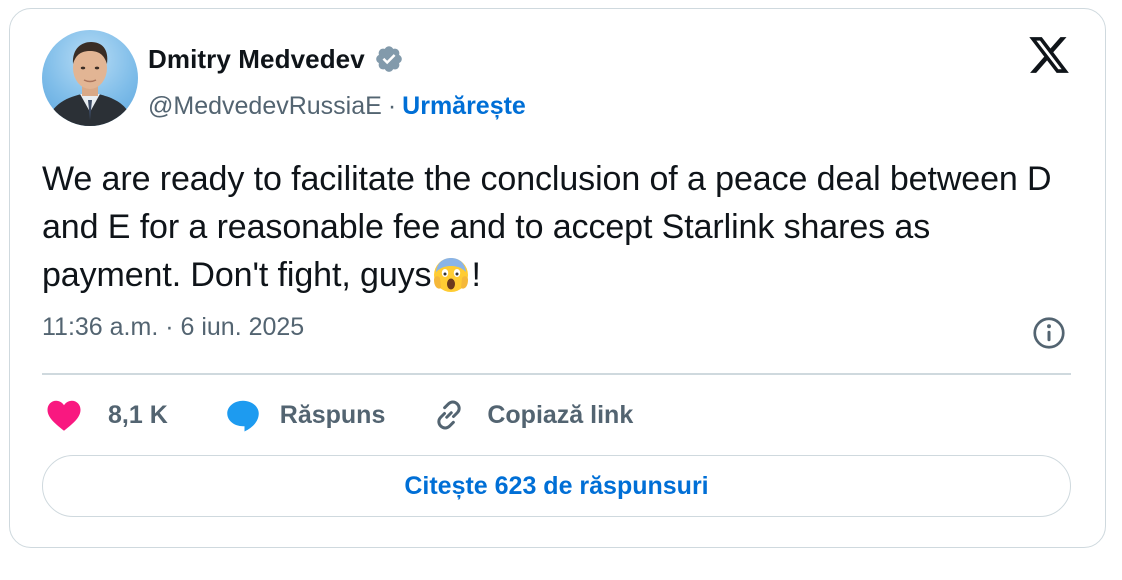 This screenshot has width=1122, height=580. Describe the element at coordinates (556, 374) in the screenshot. I see `divider` at that location.